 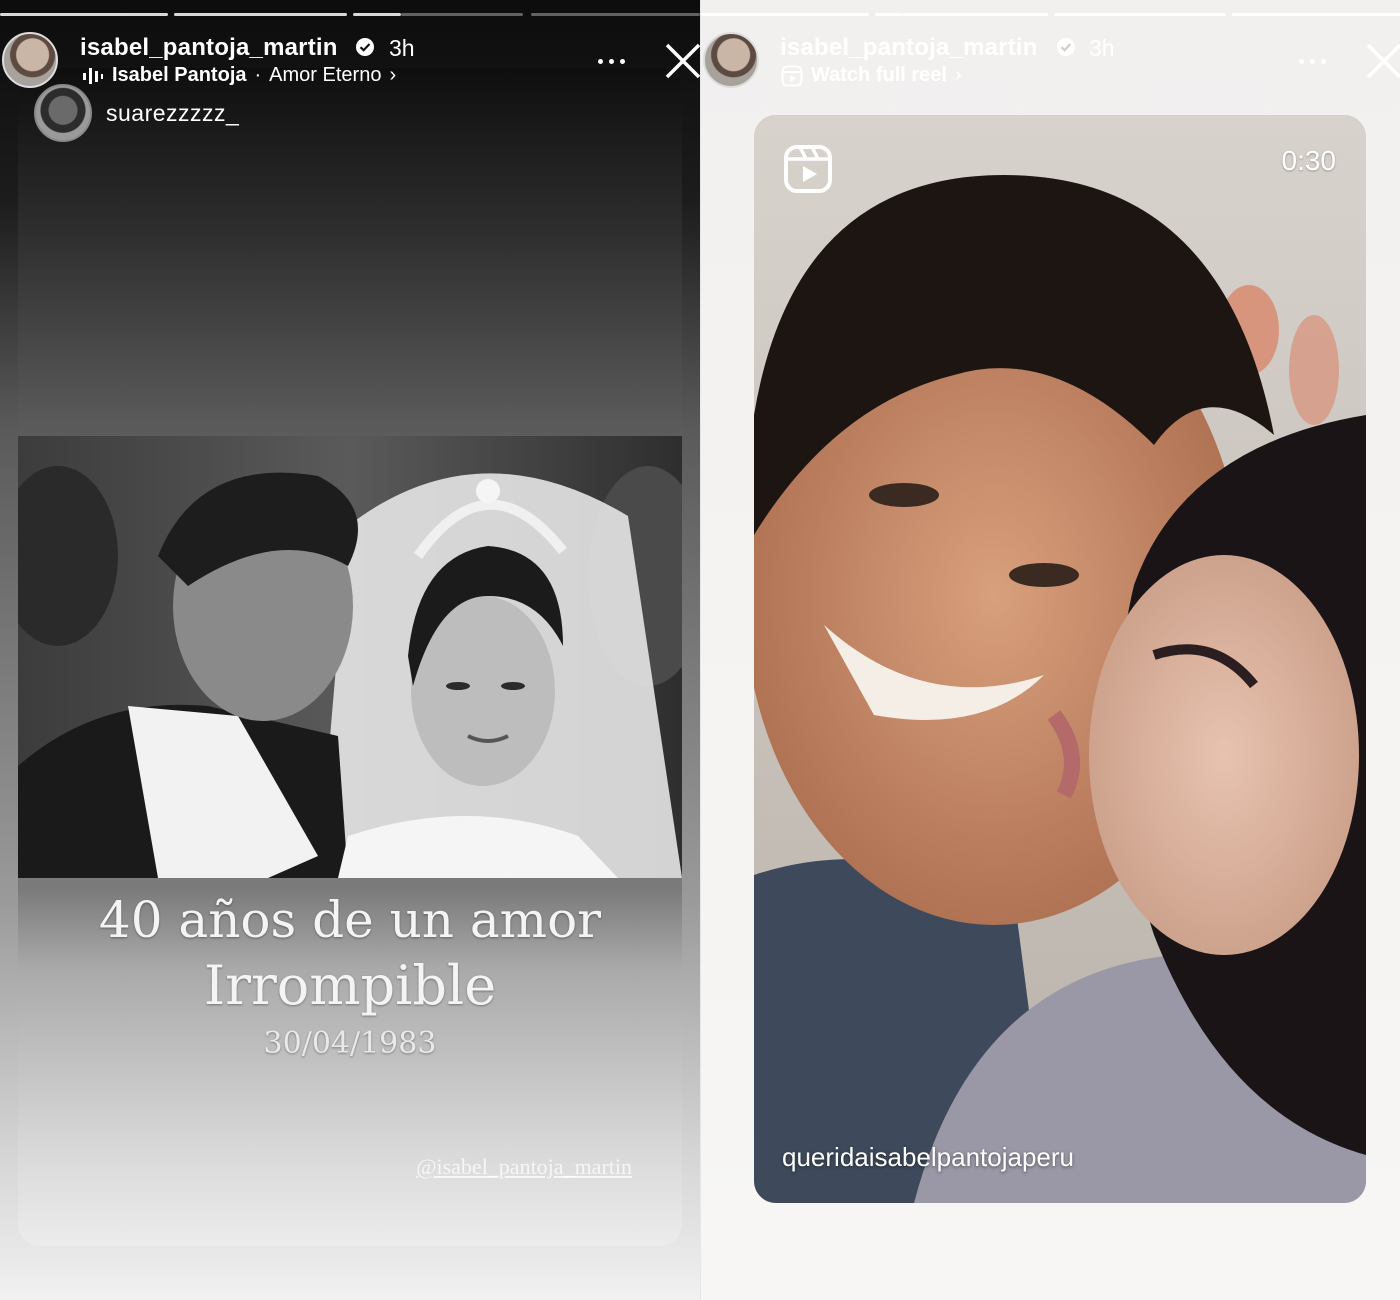 I want to click on mention-username: suarezzzzz_, so click(x=173, y=112).